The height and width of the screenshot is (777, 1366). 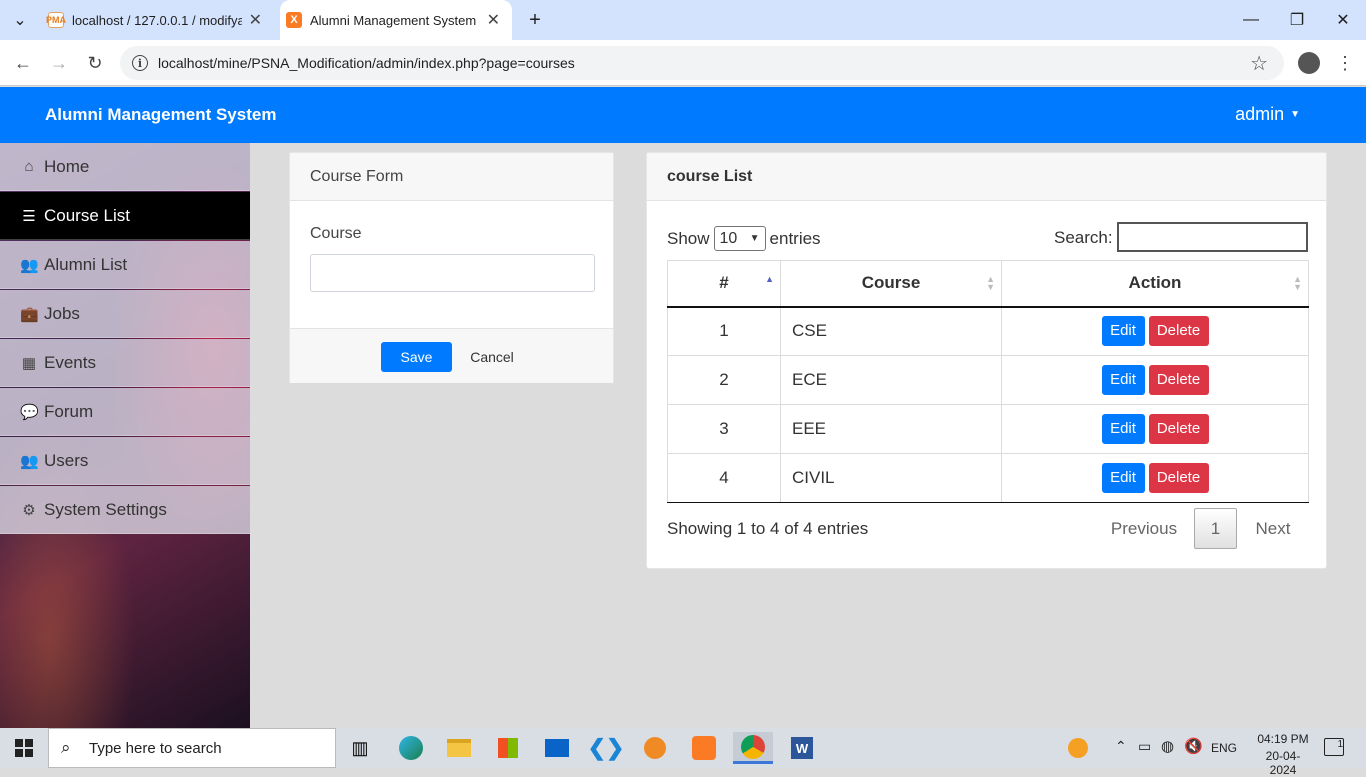 I want to click on chevron-down-icon: ▼, so click(x=754, y=238).